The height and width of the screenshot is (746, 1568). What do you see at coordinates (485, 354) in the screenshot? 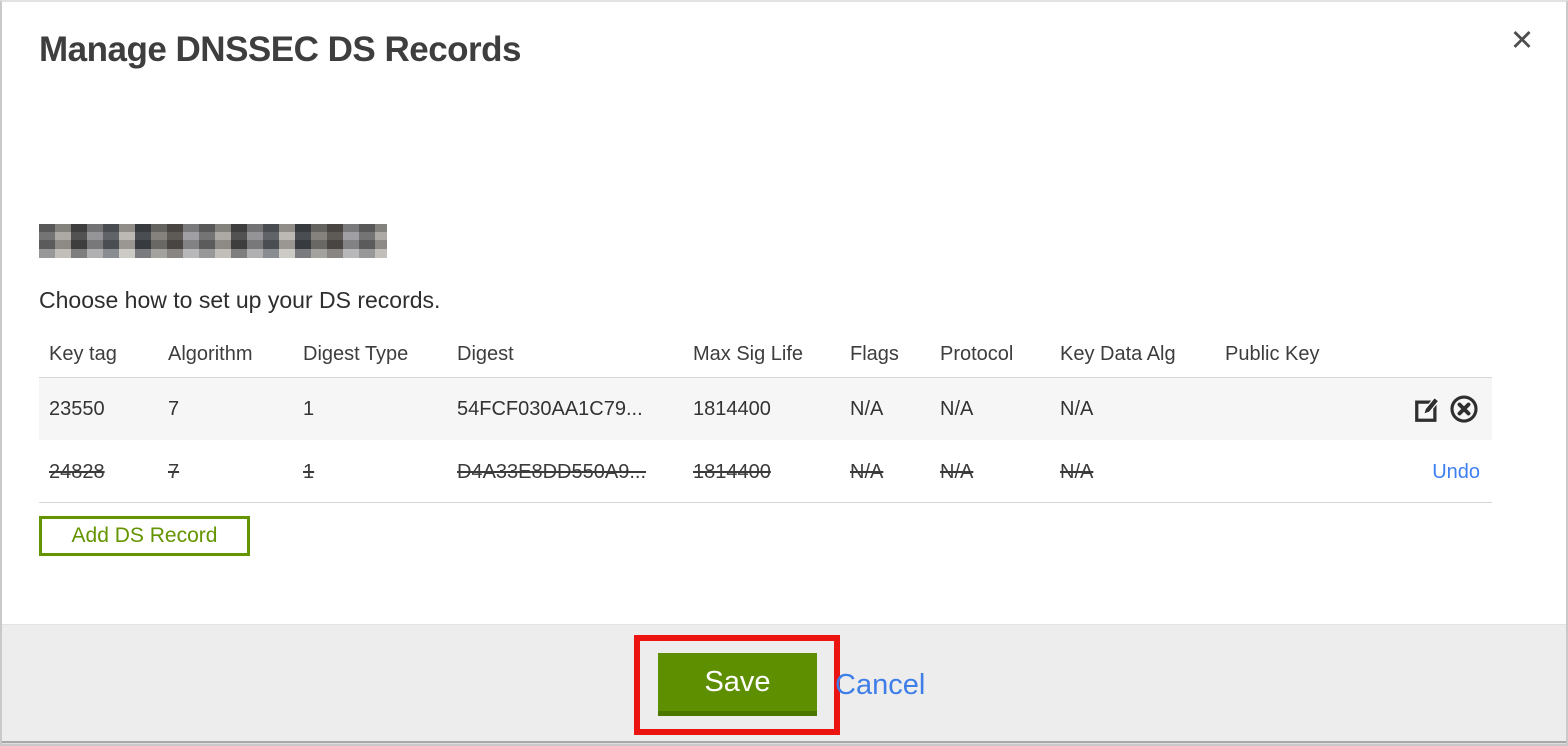
I see `col-header-digest: Digest` at bounding box center [485, 354].